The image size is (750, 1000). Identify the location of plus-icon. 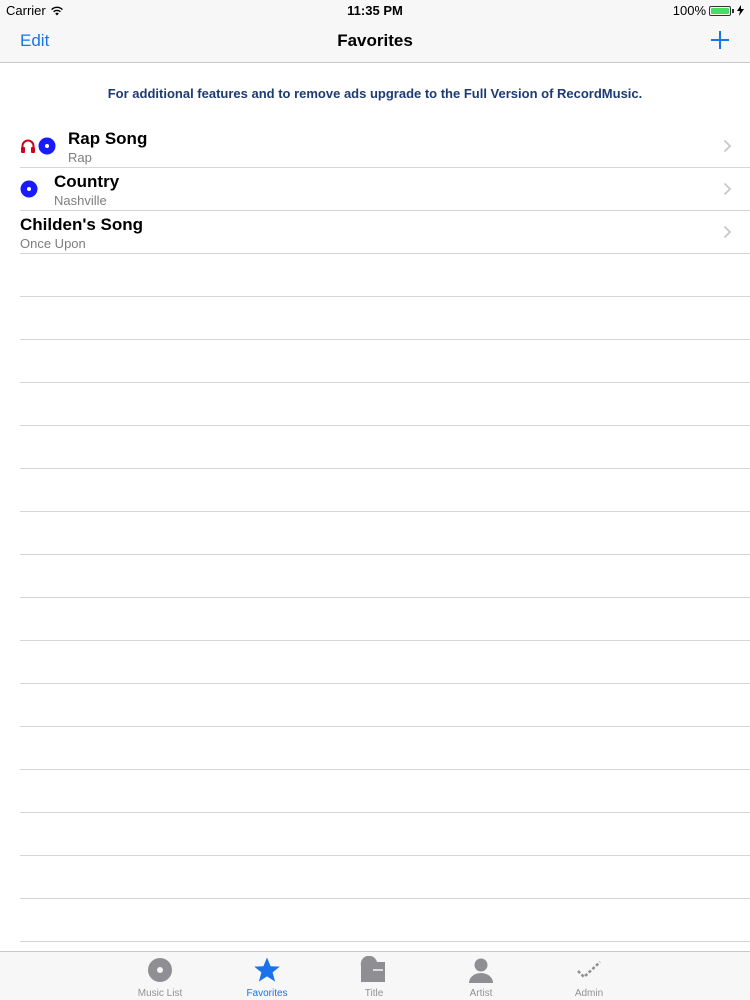
(720, 40).